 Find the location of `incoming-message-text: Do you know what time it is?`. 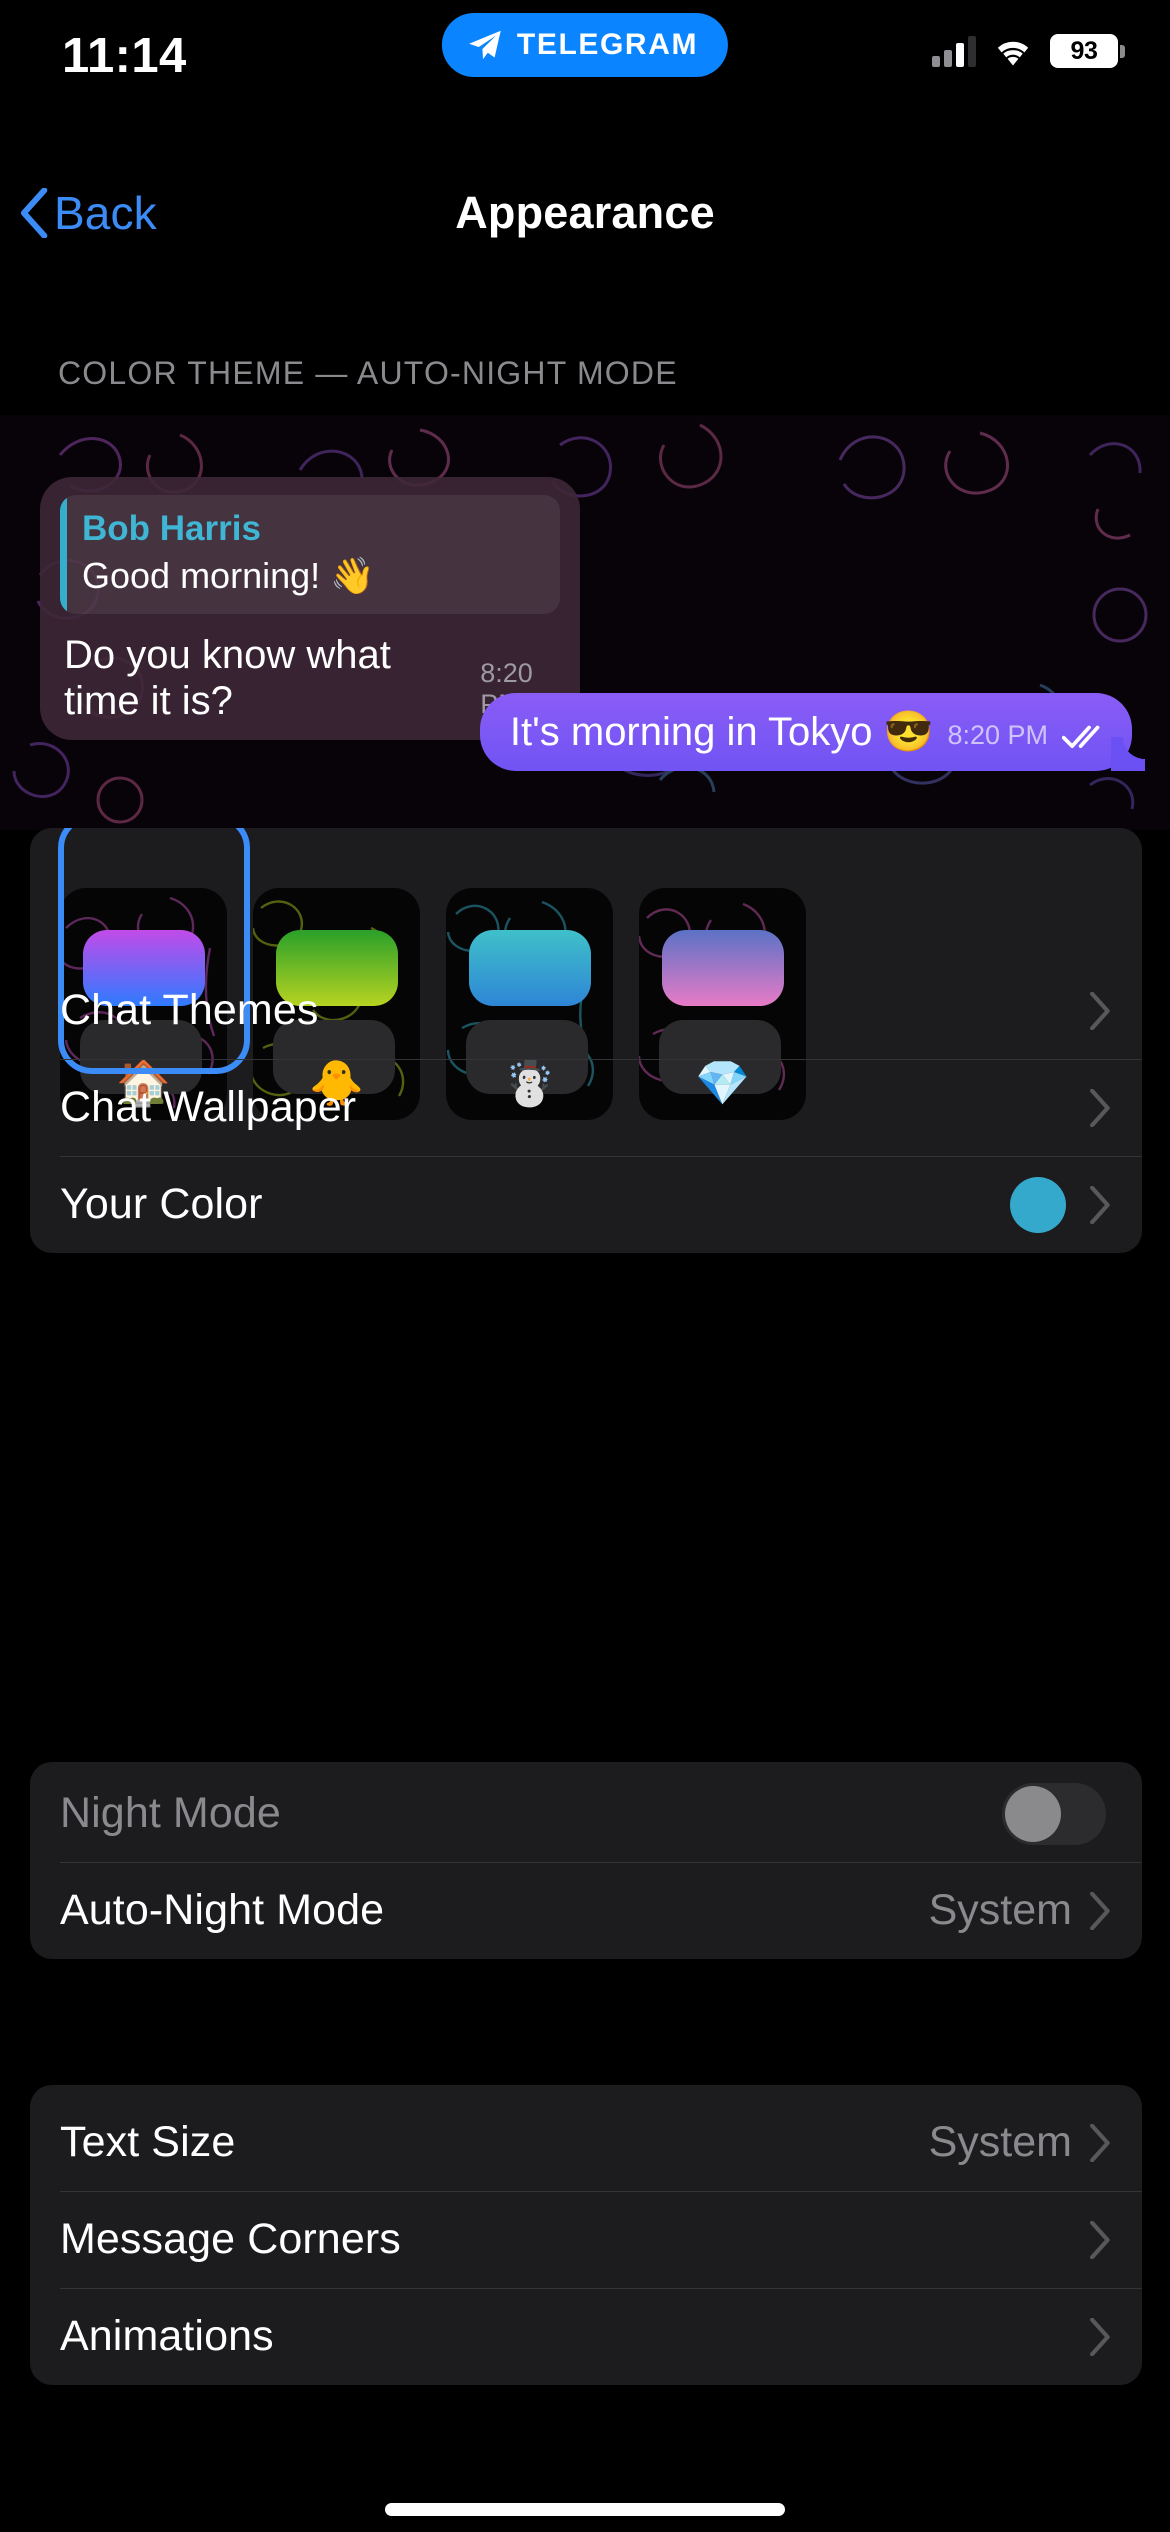

incoming-message-text: Do you know what time it is? is located at coordinates (227, 677).